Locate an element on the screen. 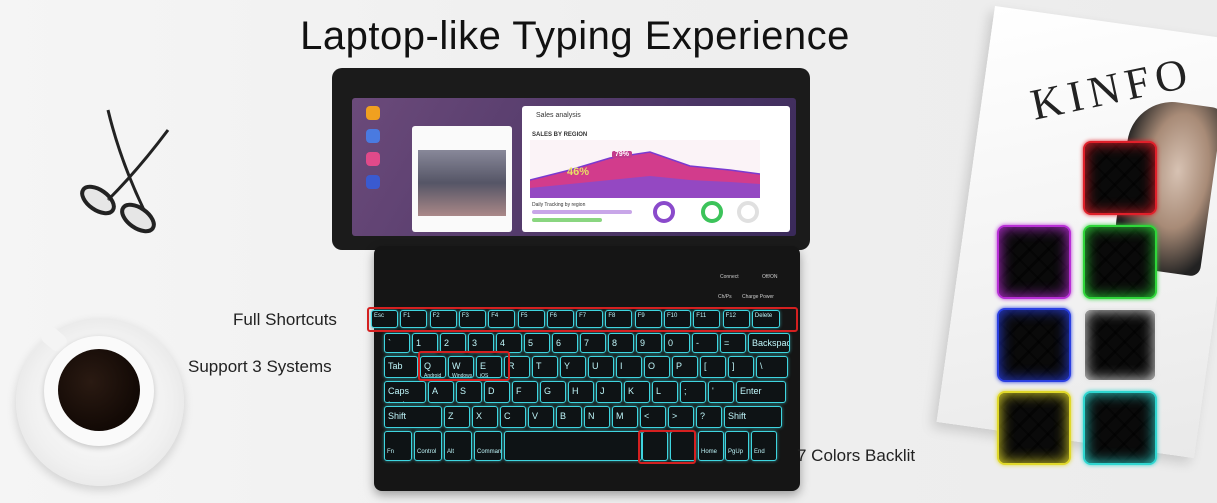  keyboard-key: 3 is located at coordinates (481, 343).